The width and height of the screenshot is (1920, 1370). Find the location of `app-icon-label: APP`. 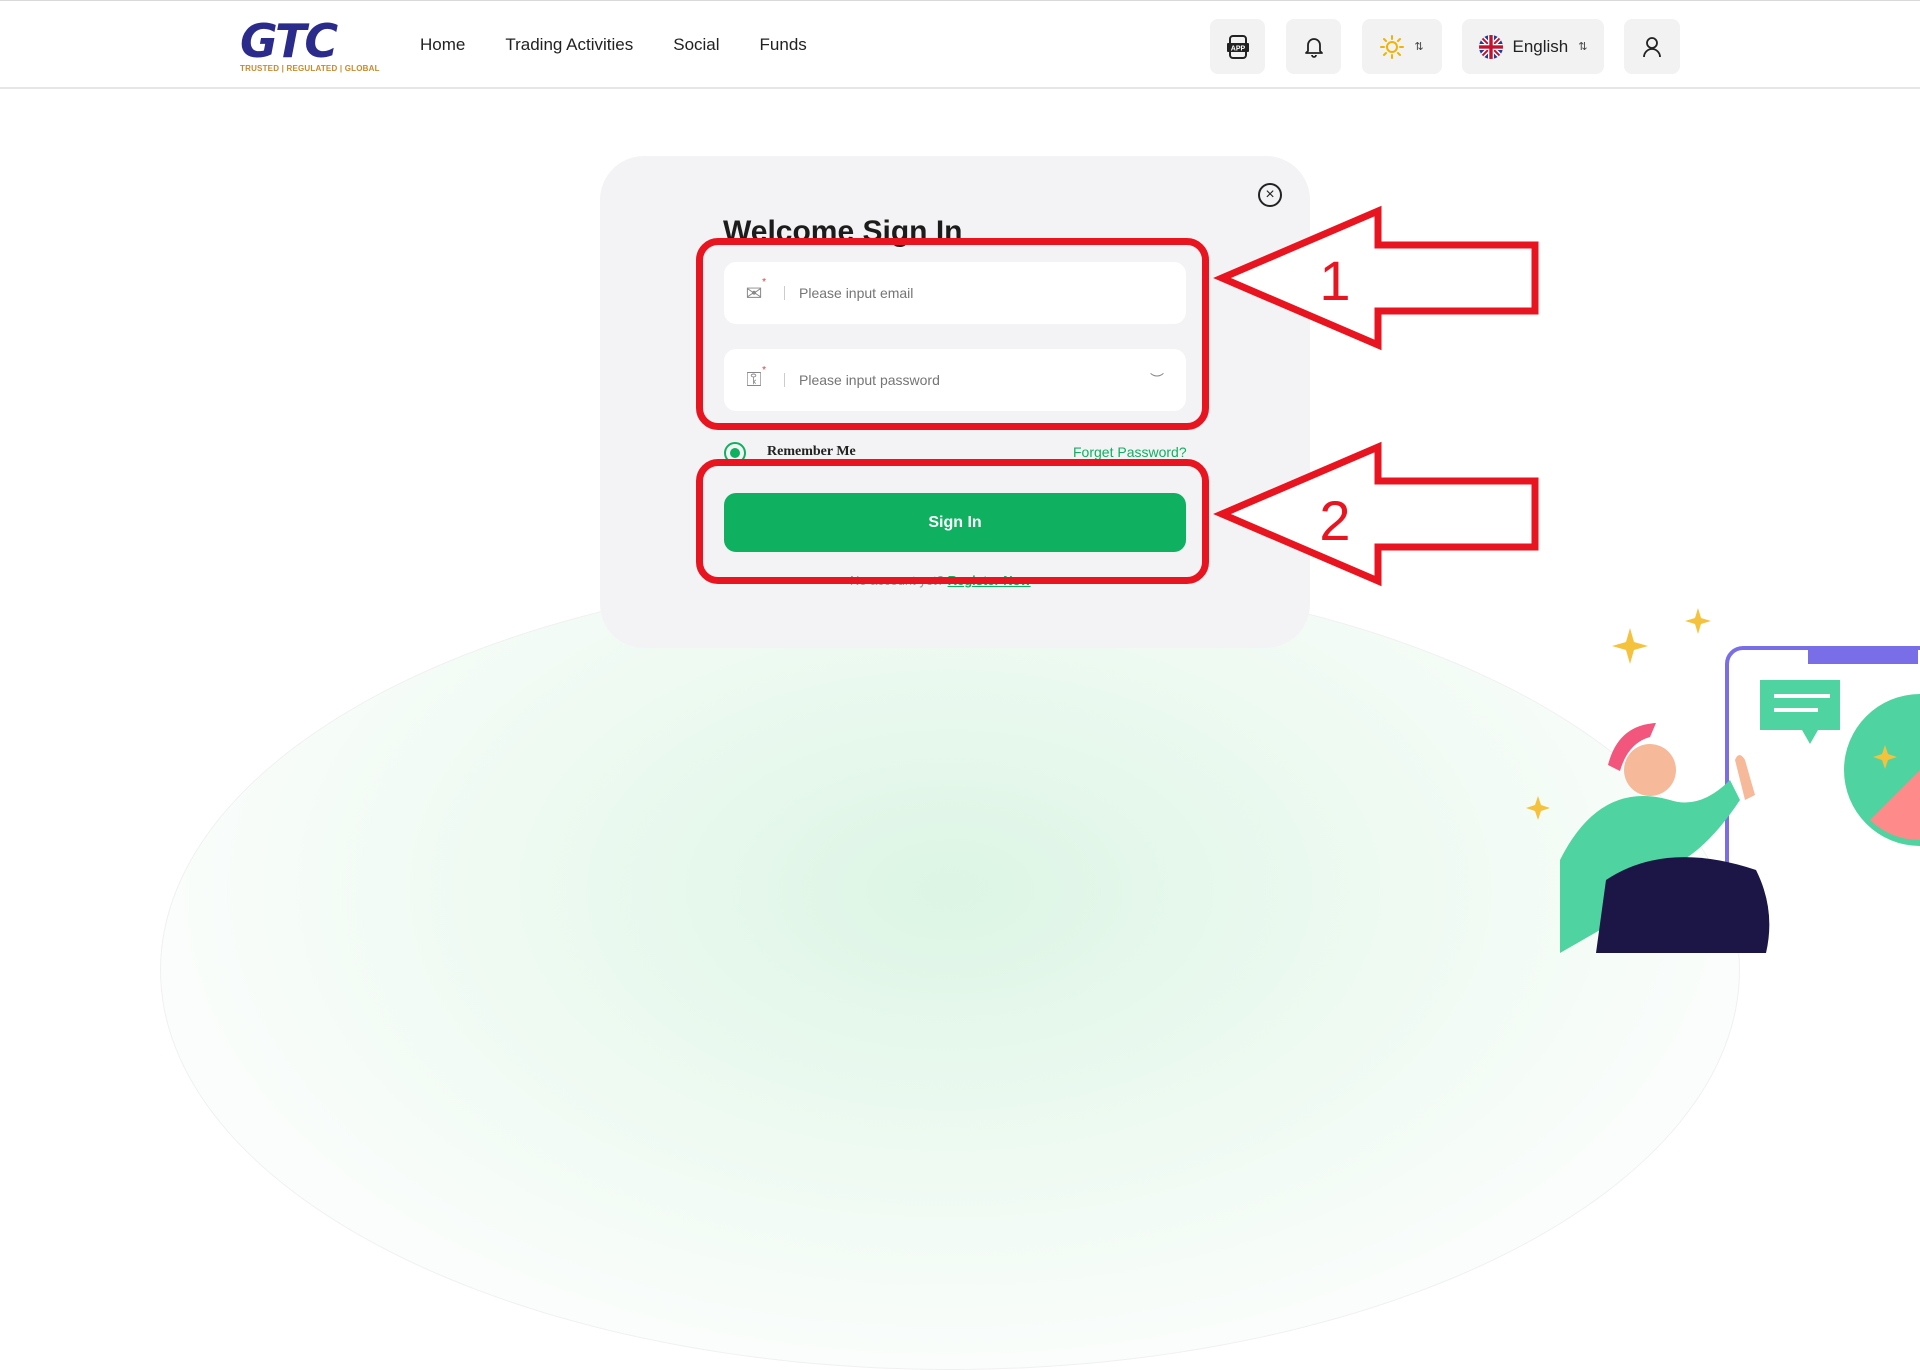

app-icon-label: APP is located at coordinates (1237, 48).